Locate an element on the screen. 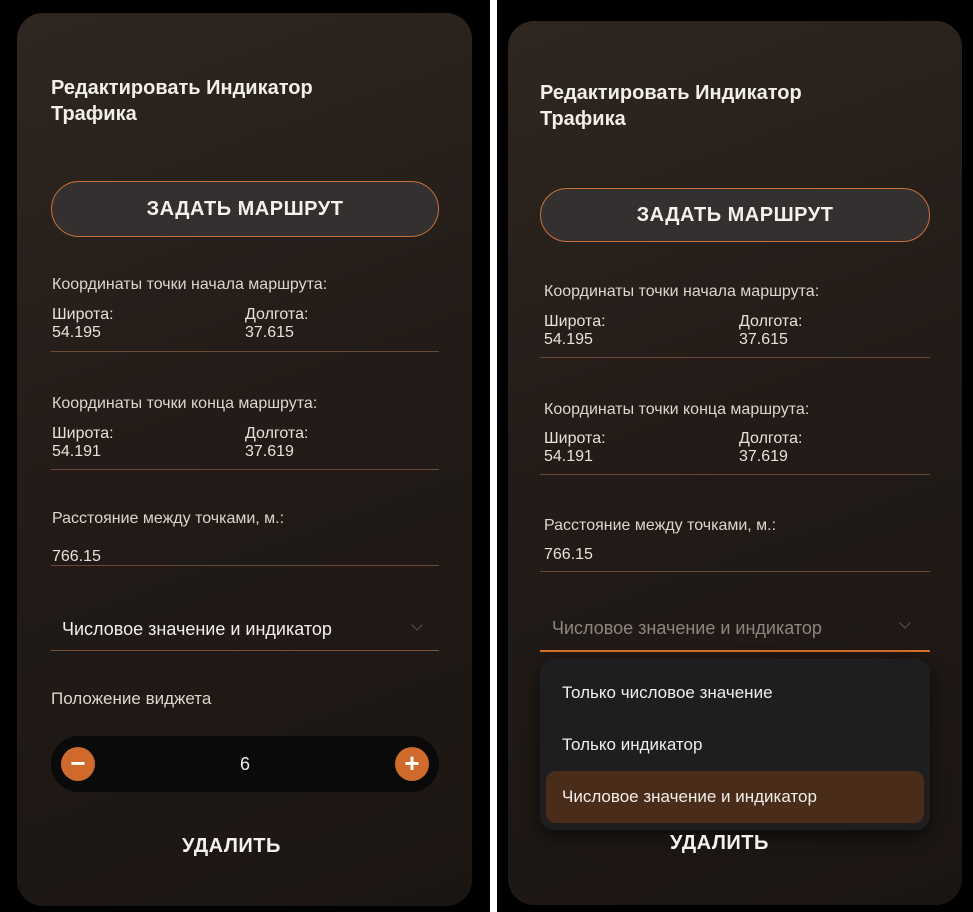  widget-position-value: 6 is located at coordinates (244, 764).